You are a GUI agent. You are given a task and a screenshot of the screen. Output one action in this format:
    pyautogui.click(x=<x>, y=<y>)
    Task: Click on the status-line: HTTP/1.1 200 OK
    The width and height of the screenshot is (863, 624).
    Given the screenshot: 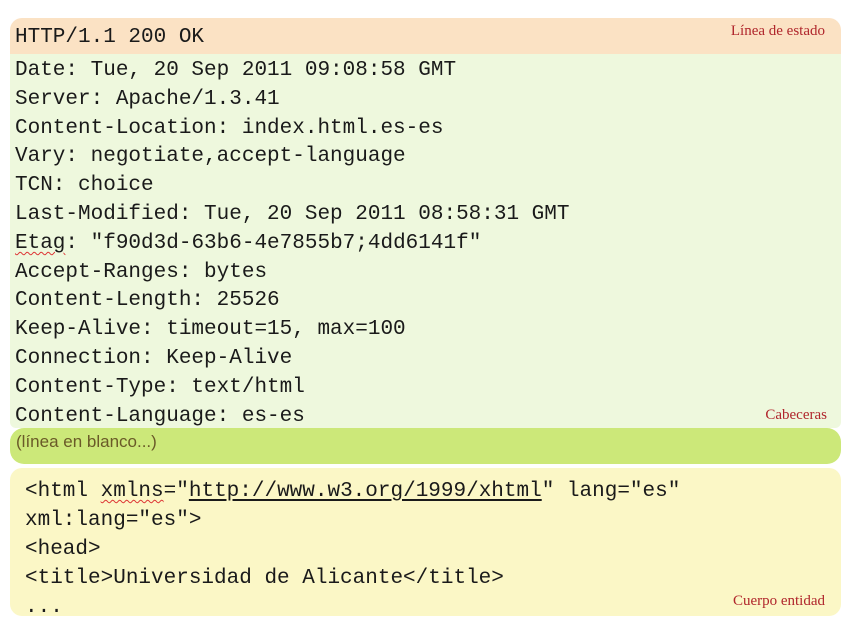 What is the action you would take?
    pyautogui.click(x=110, y=37)
    